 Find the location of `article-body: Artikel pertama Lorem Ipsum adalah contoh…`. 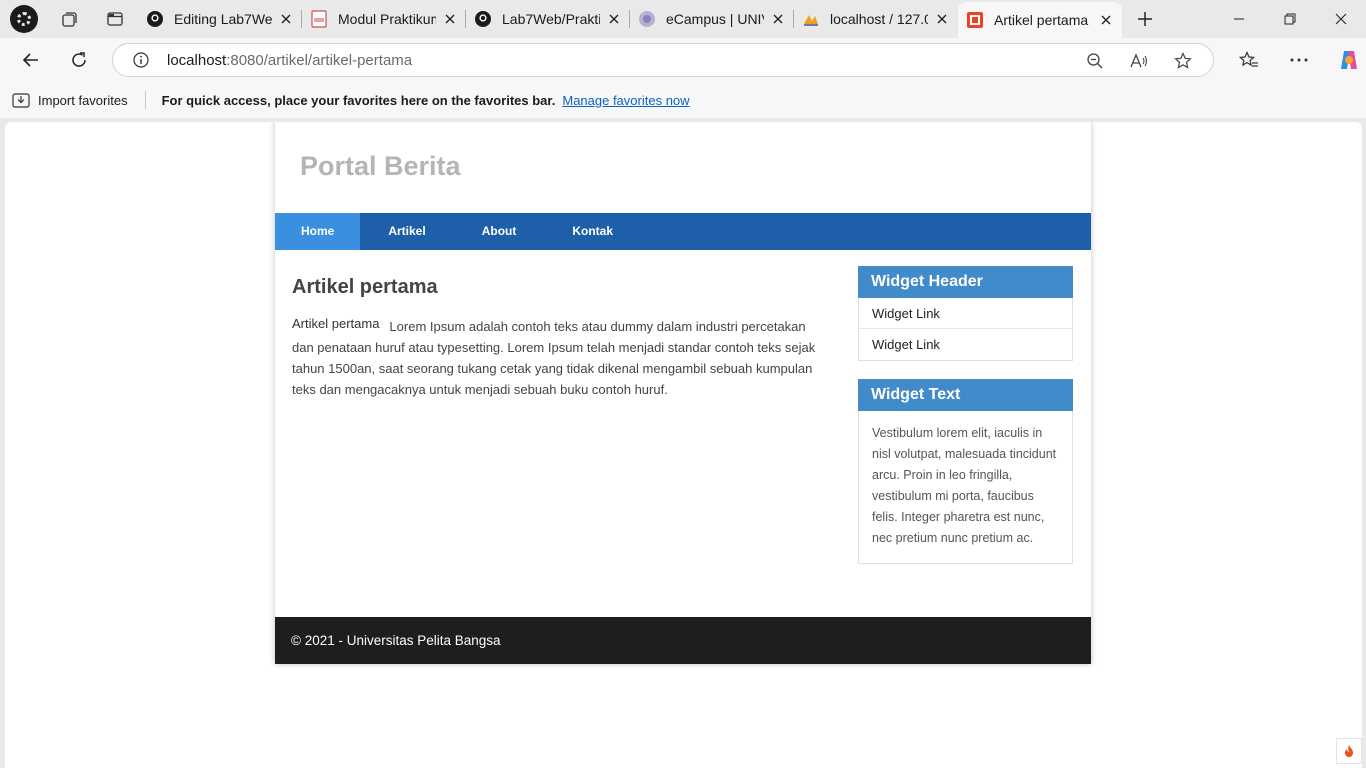

article-body: Artikel pertama Lorem Ipsum adalah contoh… is located at coordinates (559, 358).